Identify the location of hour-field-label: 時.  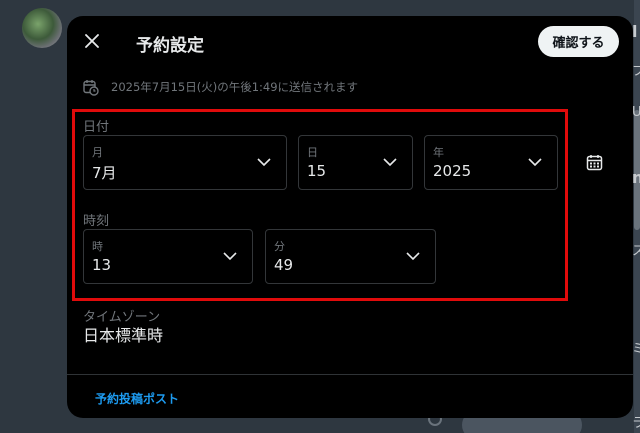
(97, 246).